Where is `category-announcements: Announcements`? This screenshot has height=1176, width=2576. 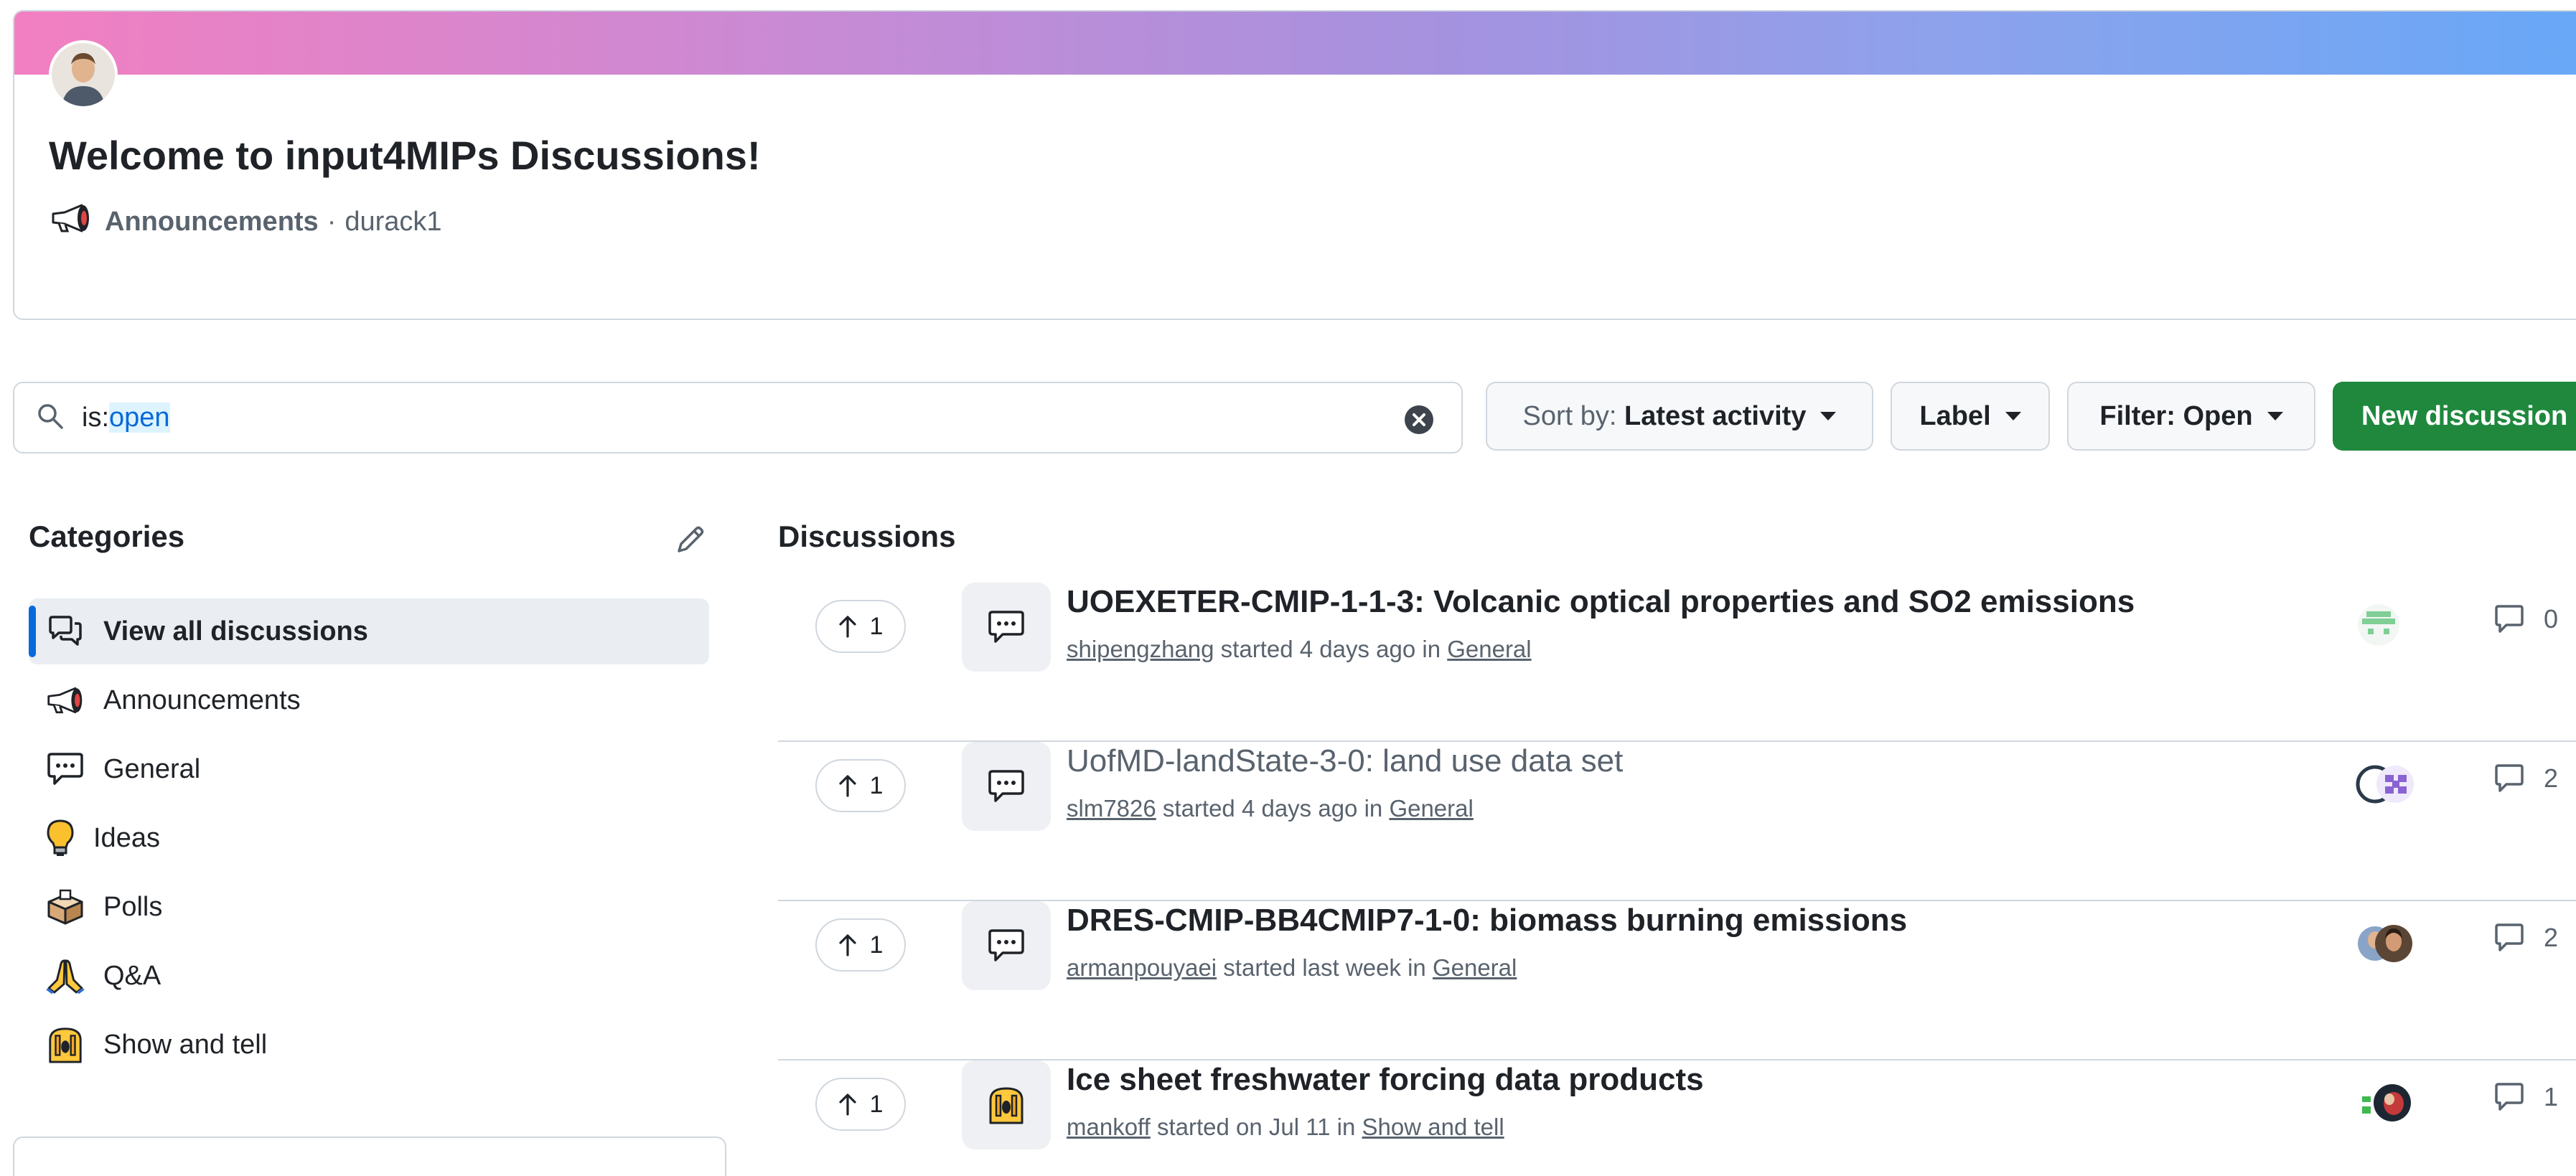 category-announcements: Announcements is located at coordinates (369, 700).